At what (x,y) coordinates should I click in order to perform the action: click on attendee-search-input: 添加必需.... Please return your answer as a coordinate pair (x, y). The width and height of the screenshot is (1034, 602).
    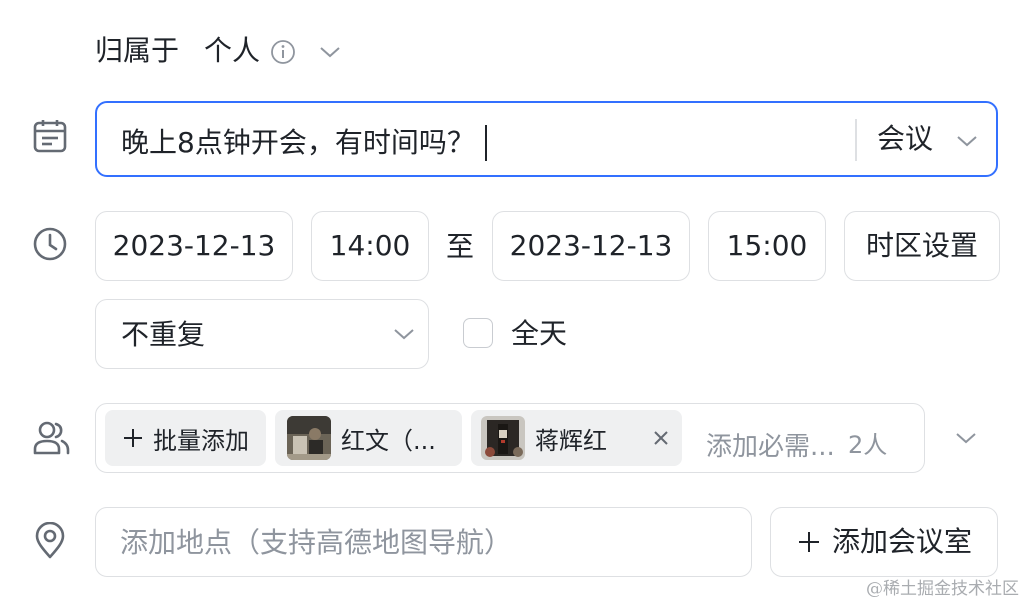
    Looking at the image, I should click on (770, 444).